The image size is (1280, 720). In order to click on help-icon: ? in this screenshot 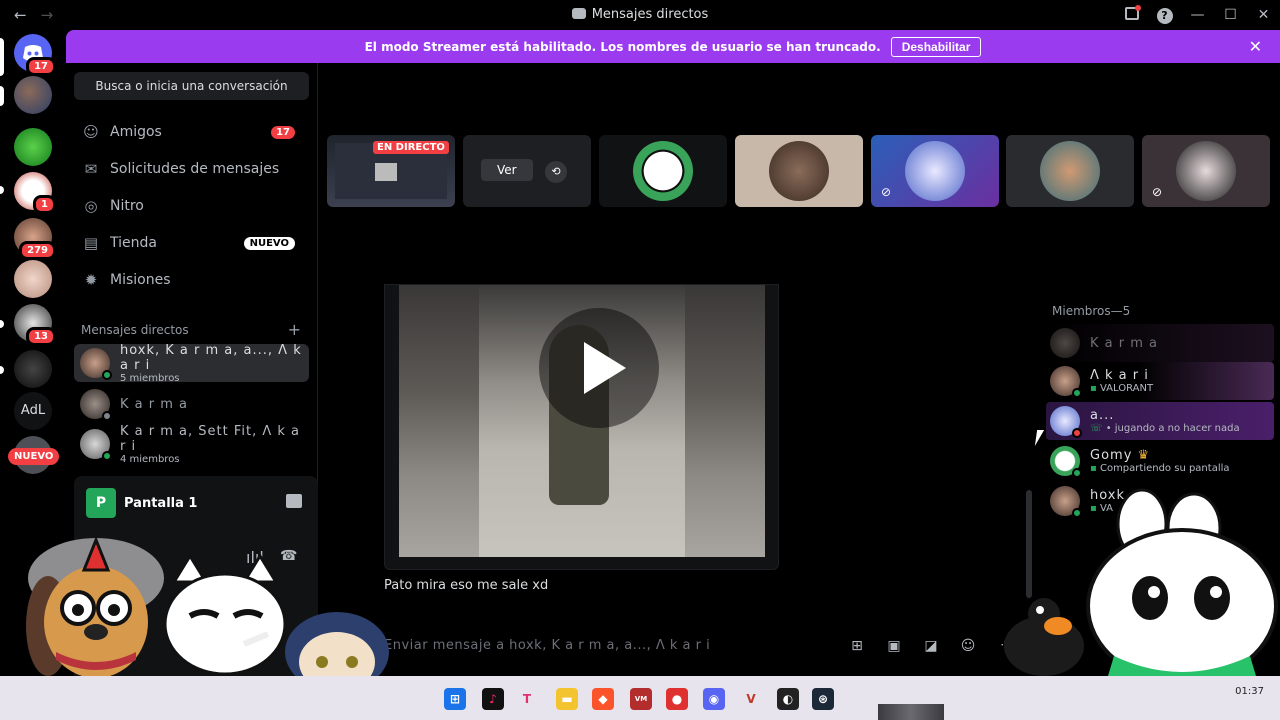, I will do `click(1164, 15)`.